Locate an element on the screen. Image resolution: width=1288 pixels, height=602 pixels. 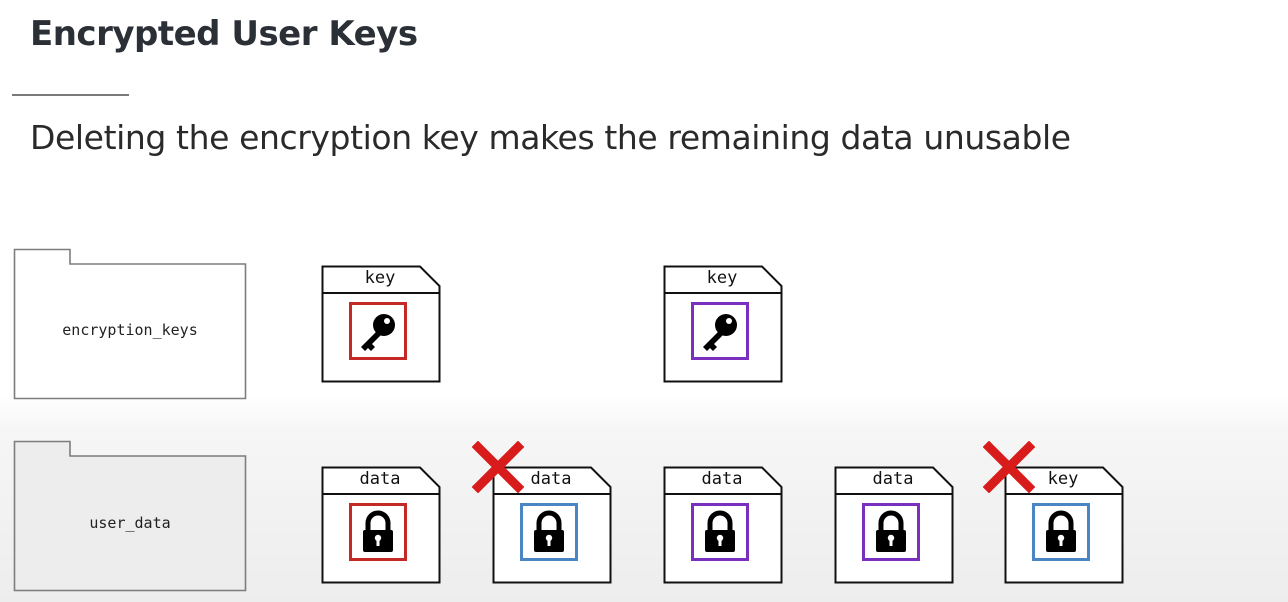
user-data-label: user_data is located at coordinates (130, 523).